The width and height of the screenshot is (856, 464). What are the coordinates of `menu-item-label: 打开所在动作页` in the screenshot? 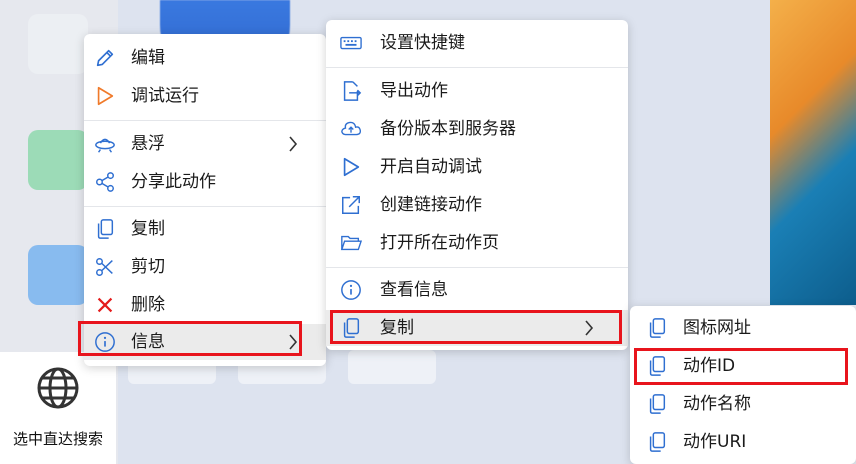 It's located at (439, 243).